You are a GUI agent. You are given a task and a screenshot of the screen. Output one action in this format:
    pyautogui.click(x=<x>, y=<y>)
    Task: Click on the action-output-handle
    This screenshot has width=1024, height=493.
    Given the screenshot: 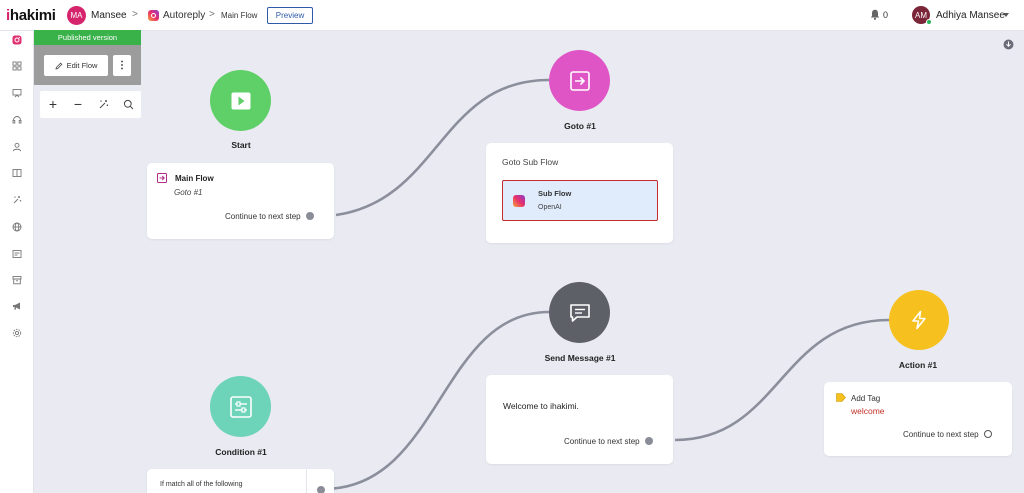 What is the action you would take?
    pyautogui.click(x=988, y=434)
    